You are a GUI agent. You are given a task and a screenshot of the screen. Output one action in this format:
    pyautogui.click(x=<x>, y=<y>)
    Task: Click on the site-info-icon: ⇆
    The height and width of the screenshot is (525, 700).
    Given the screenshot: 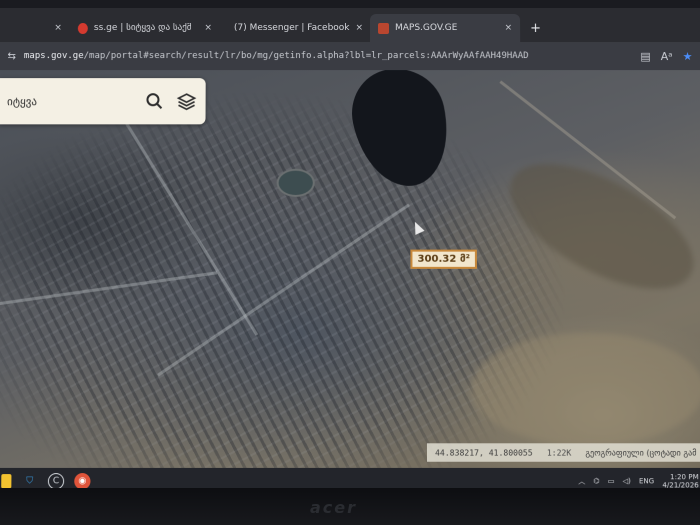 What is the action you would take?
    pyautogui.click(x=11, y=56)
    